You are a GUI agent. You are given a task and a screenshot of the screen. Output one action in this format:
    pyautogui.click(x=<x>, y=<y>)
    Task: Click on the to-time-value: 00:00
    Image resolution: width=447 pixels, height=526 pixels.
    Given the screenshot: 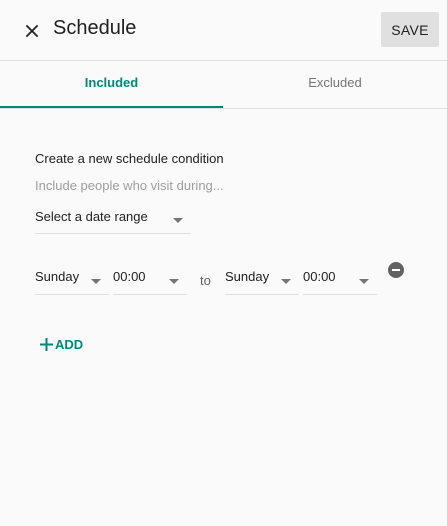 What is the action you would take?
    pyautogui.click(x=319, y=276)
    